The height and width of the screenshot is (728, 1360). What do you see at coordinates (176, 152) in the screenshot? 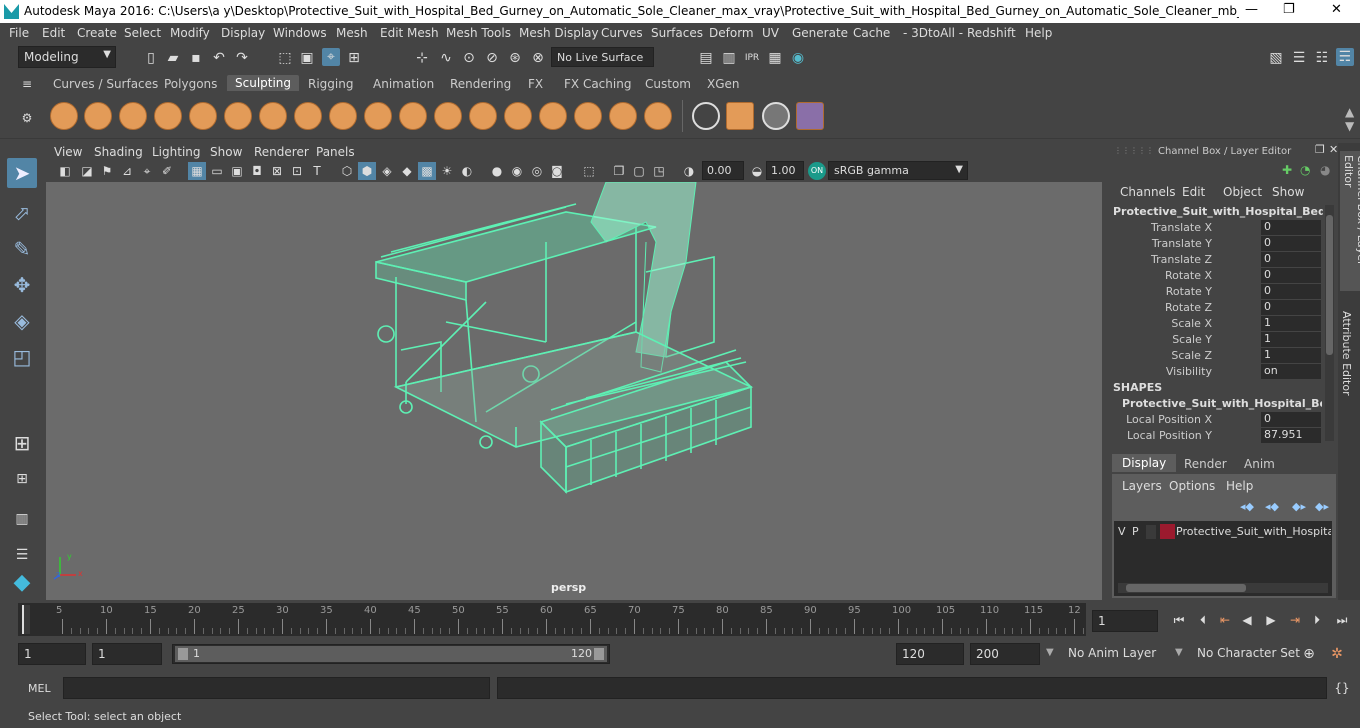
I see `vp-menu-lighting: Lighting` at bounding box center [176, 152].